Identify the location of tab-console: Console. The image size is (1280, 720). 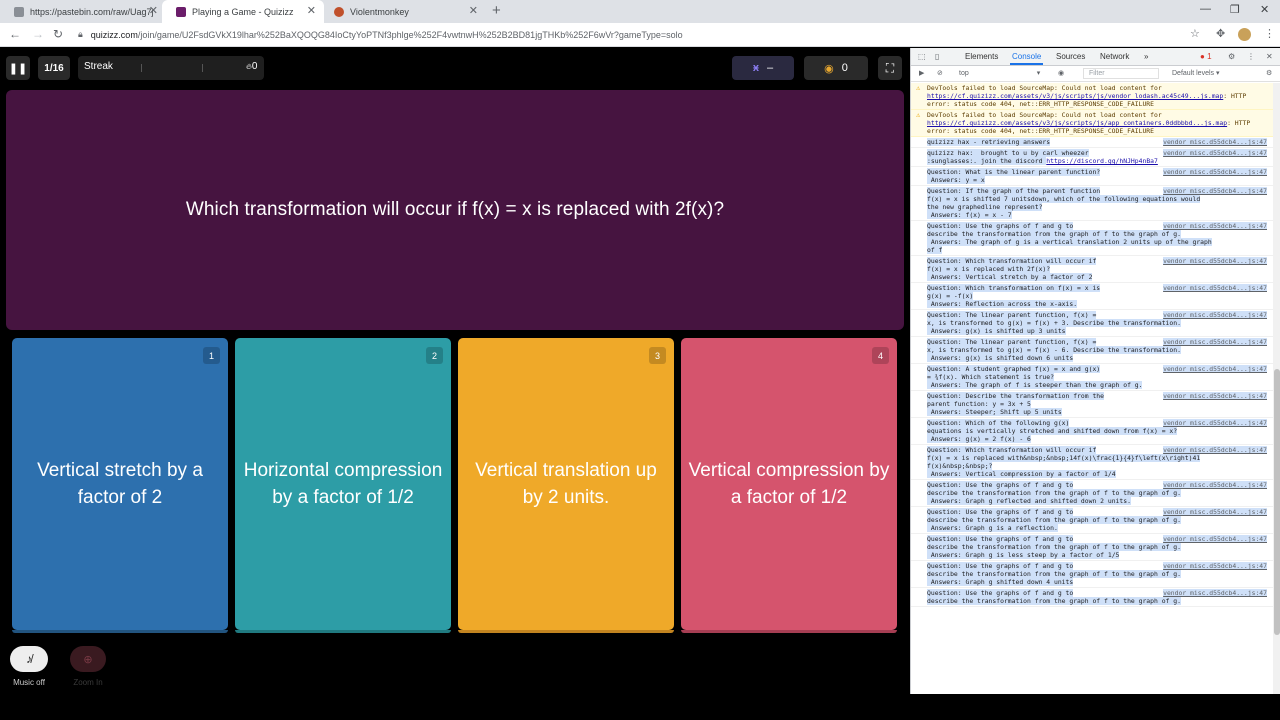
(1026, 58).